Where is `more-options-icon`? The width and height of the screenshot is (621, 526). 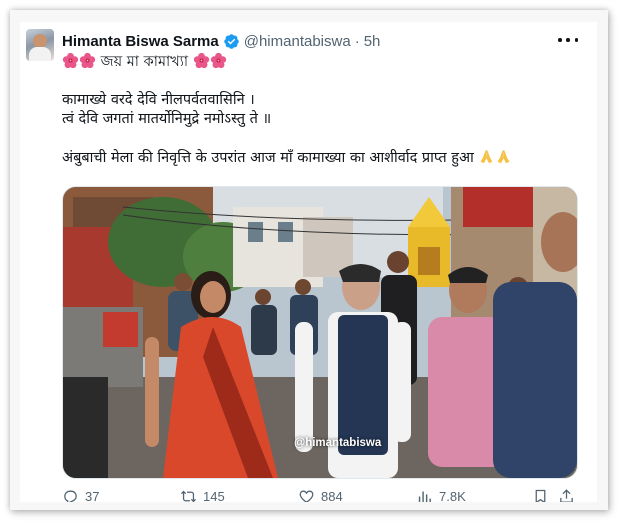
more-options-icon is located at coordinates (568, 40).